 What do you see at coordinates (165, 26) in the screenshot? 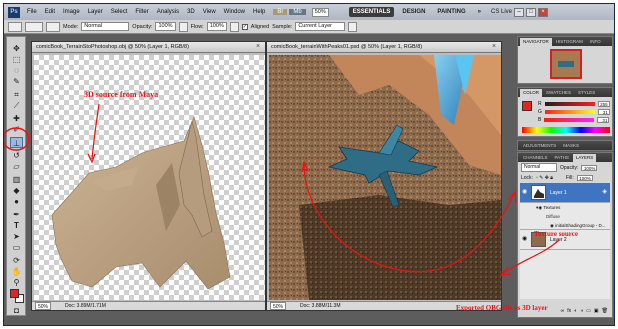
I see `opacity-field: 100%` at bounding box center [165, 26].